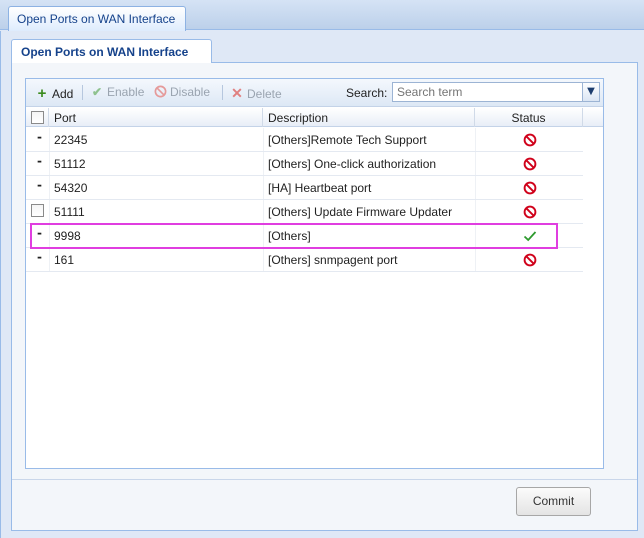 This screenshot has height=538, width=644. I want to click on description-cell: [Others] Update Firmware Updater, so click(360, 212).